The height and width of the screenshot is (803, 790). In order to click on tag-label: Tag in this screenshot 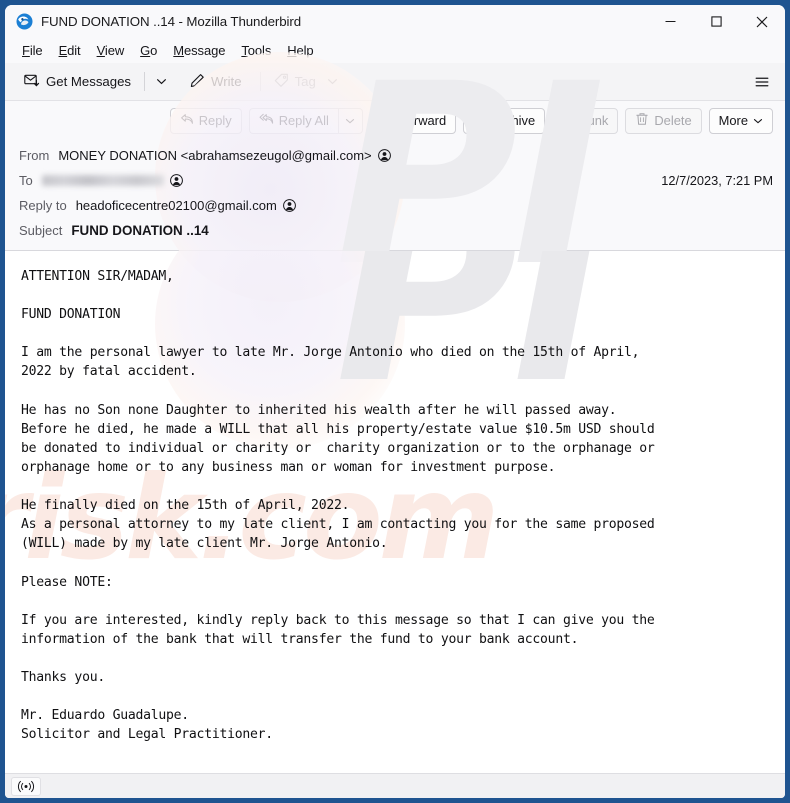, I will do `click(305, 81)`.